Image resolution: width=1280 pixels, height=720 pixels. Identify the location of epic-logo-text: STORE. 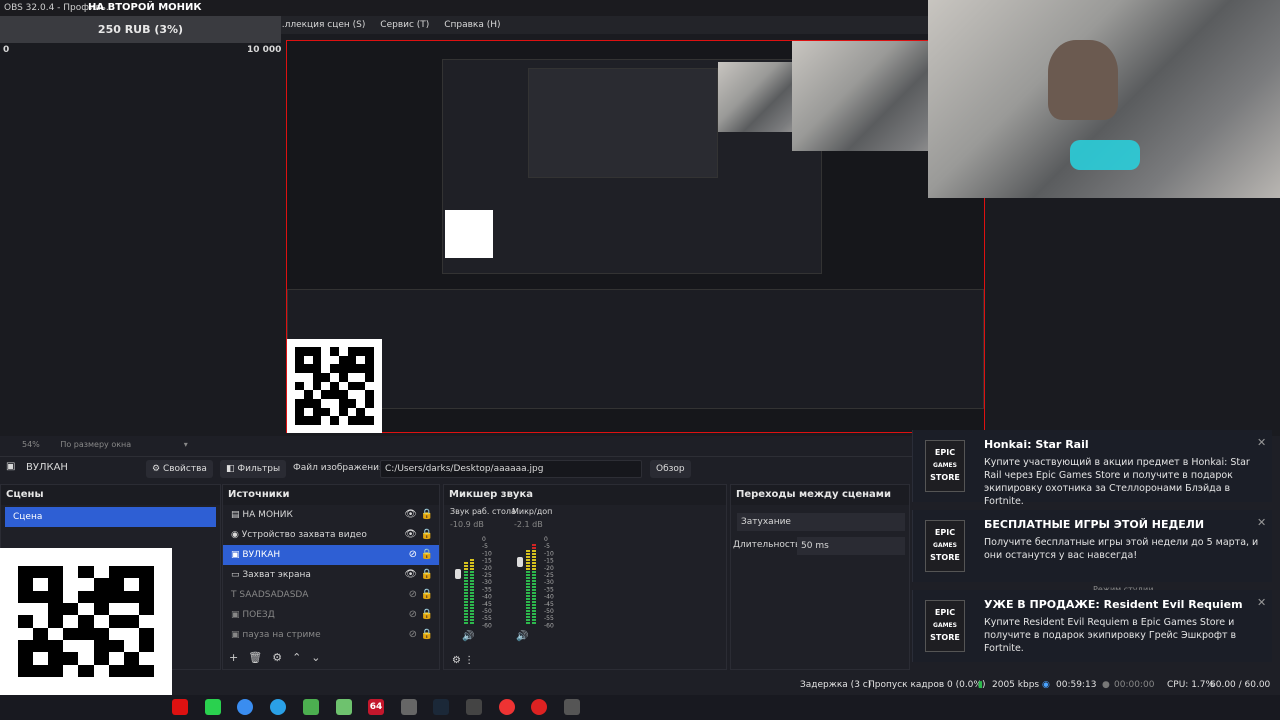
(945, 637).